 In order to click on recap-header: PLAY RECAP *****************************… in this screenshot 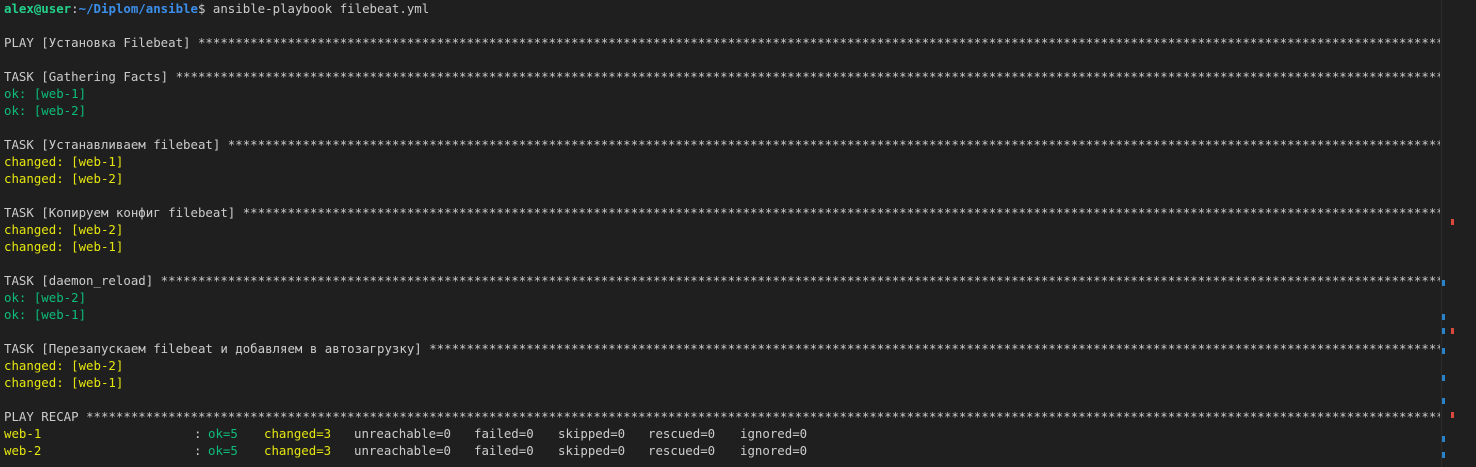, I will do `click(722, 416)`.